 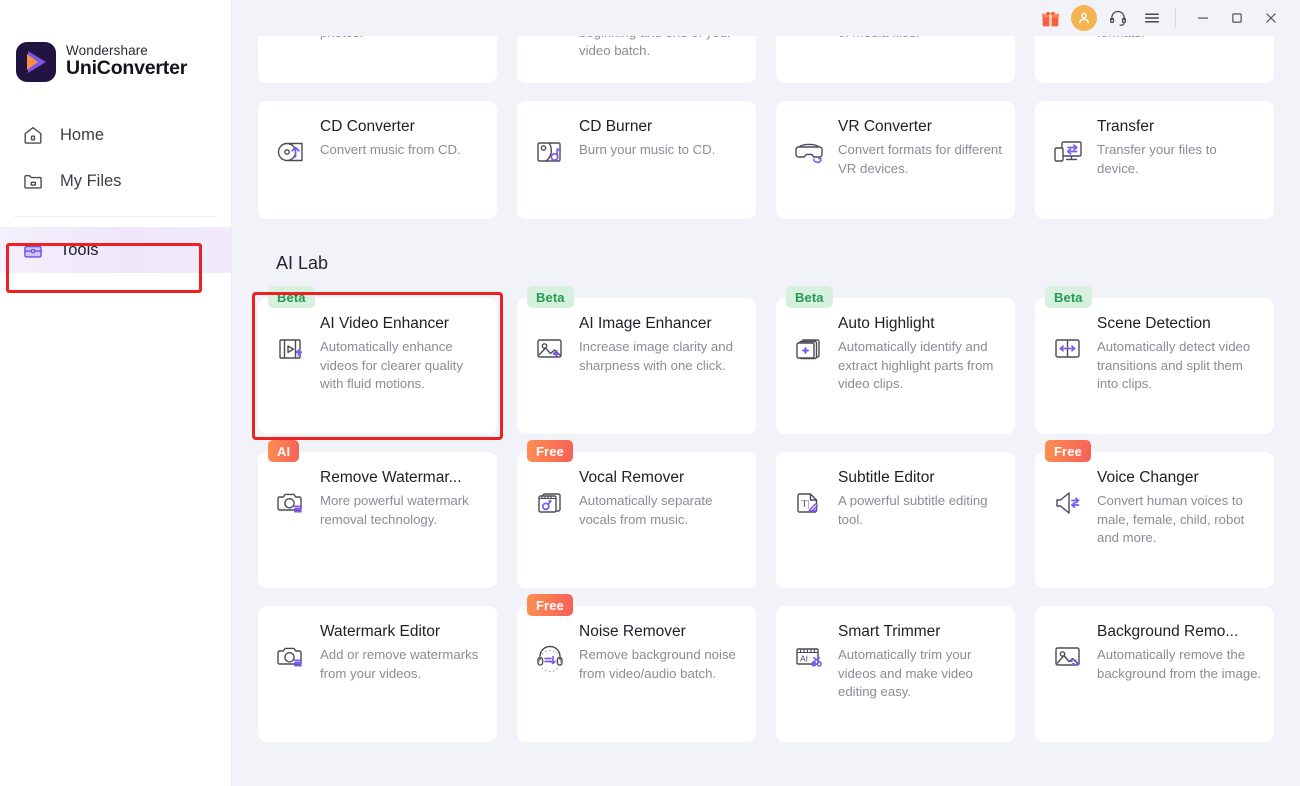 I want to click on home-icon, so click(x=33, y=135).